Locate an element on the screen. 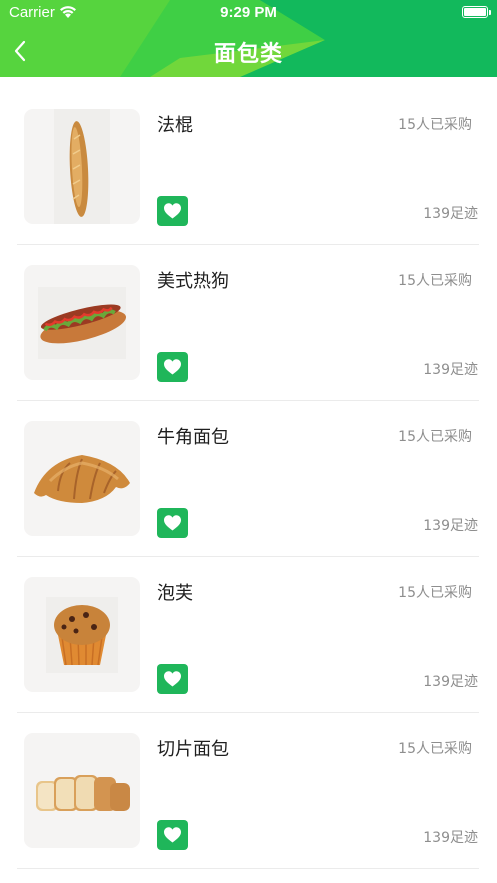 This screenshot has width=497, height=883. nav-header: Carrier 9:29 PM 面包类 is located at coordinates (248, 38).